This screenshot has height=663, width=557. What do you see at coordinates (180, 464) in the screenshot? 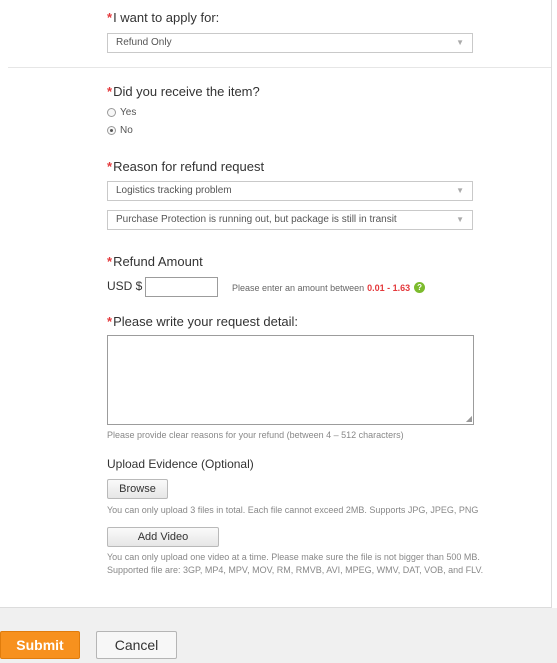
I see `upload-evidence-label: Upload Evidence (Optional)` at bounding box center [180, 464].